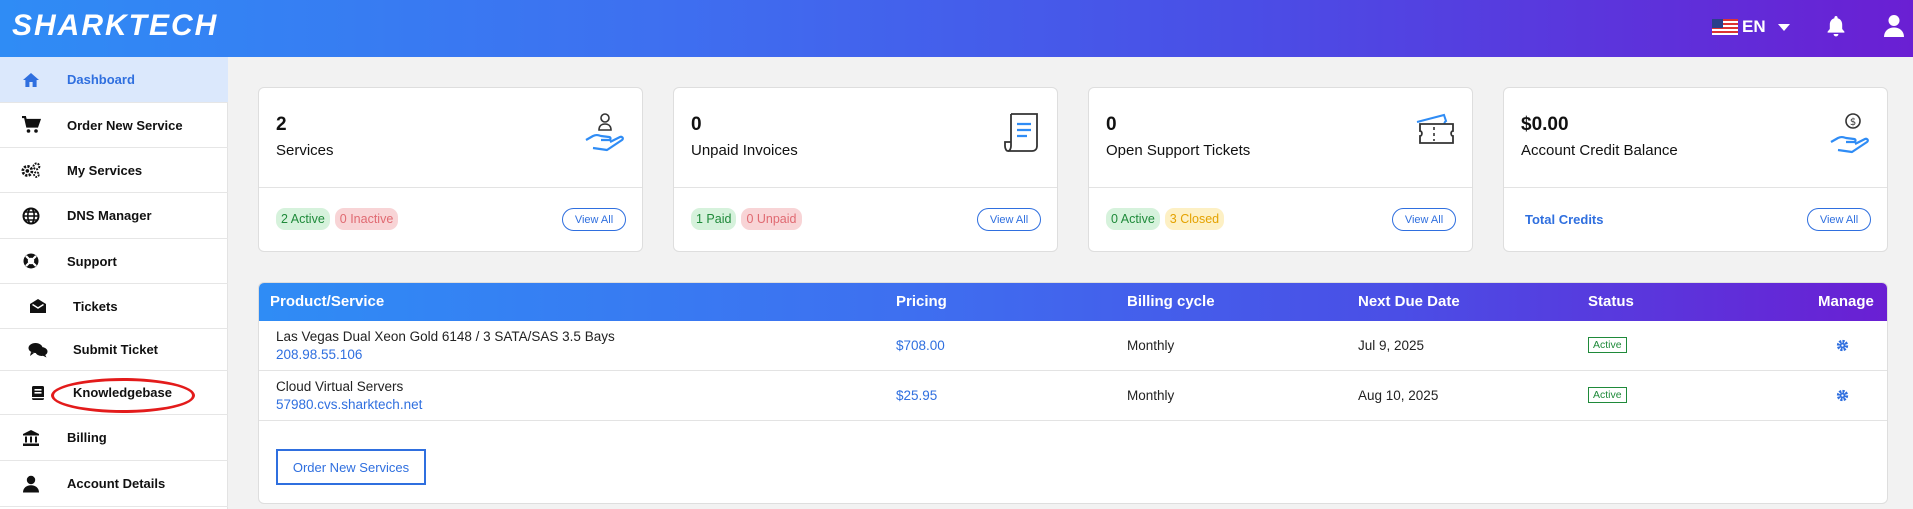  I want to click on sidebar-item-my-services: My Services, so click(114, 170).